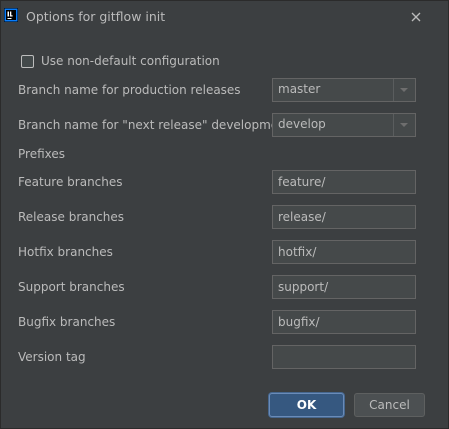  Describe the element at coordinates (299, 89) in the screenshot. I see `production-branch-value: master` at that location.